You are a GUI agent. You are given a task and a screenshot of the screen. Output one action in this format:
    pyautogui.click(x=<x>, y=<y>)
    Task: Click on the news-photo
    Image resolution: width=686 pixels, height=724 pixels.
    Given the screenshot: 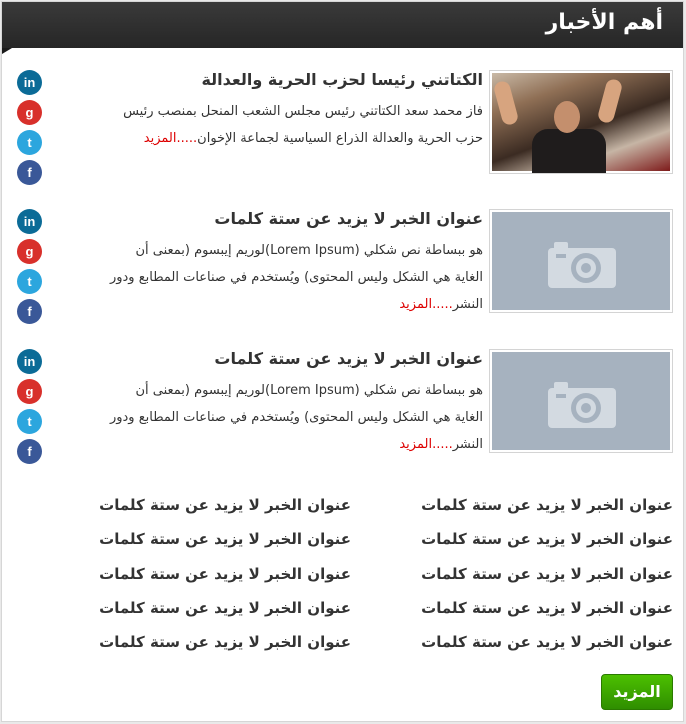 What is the action you would take?
    pyautogui.click(x=581, y=123)
    